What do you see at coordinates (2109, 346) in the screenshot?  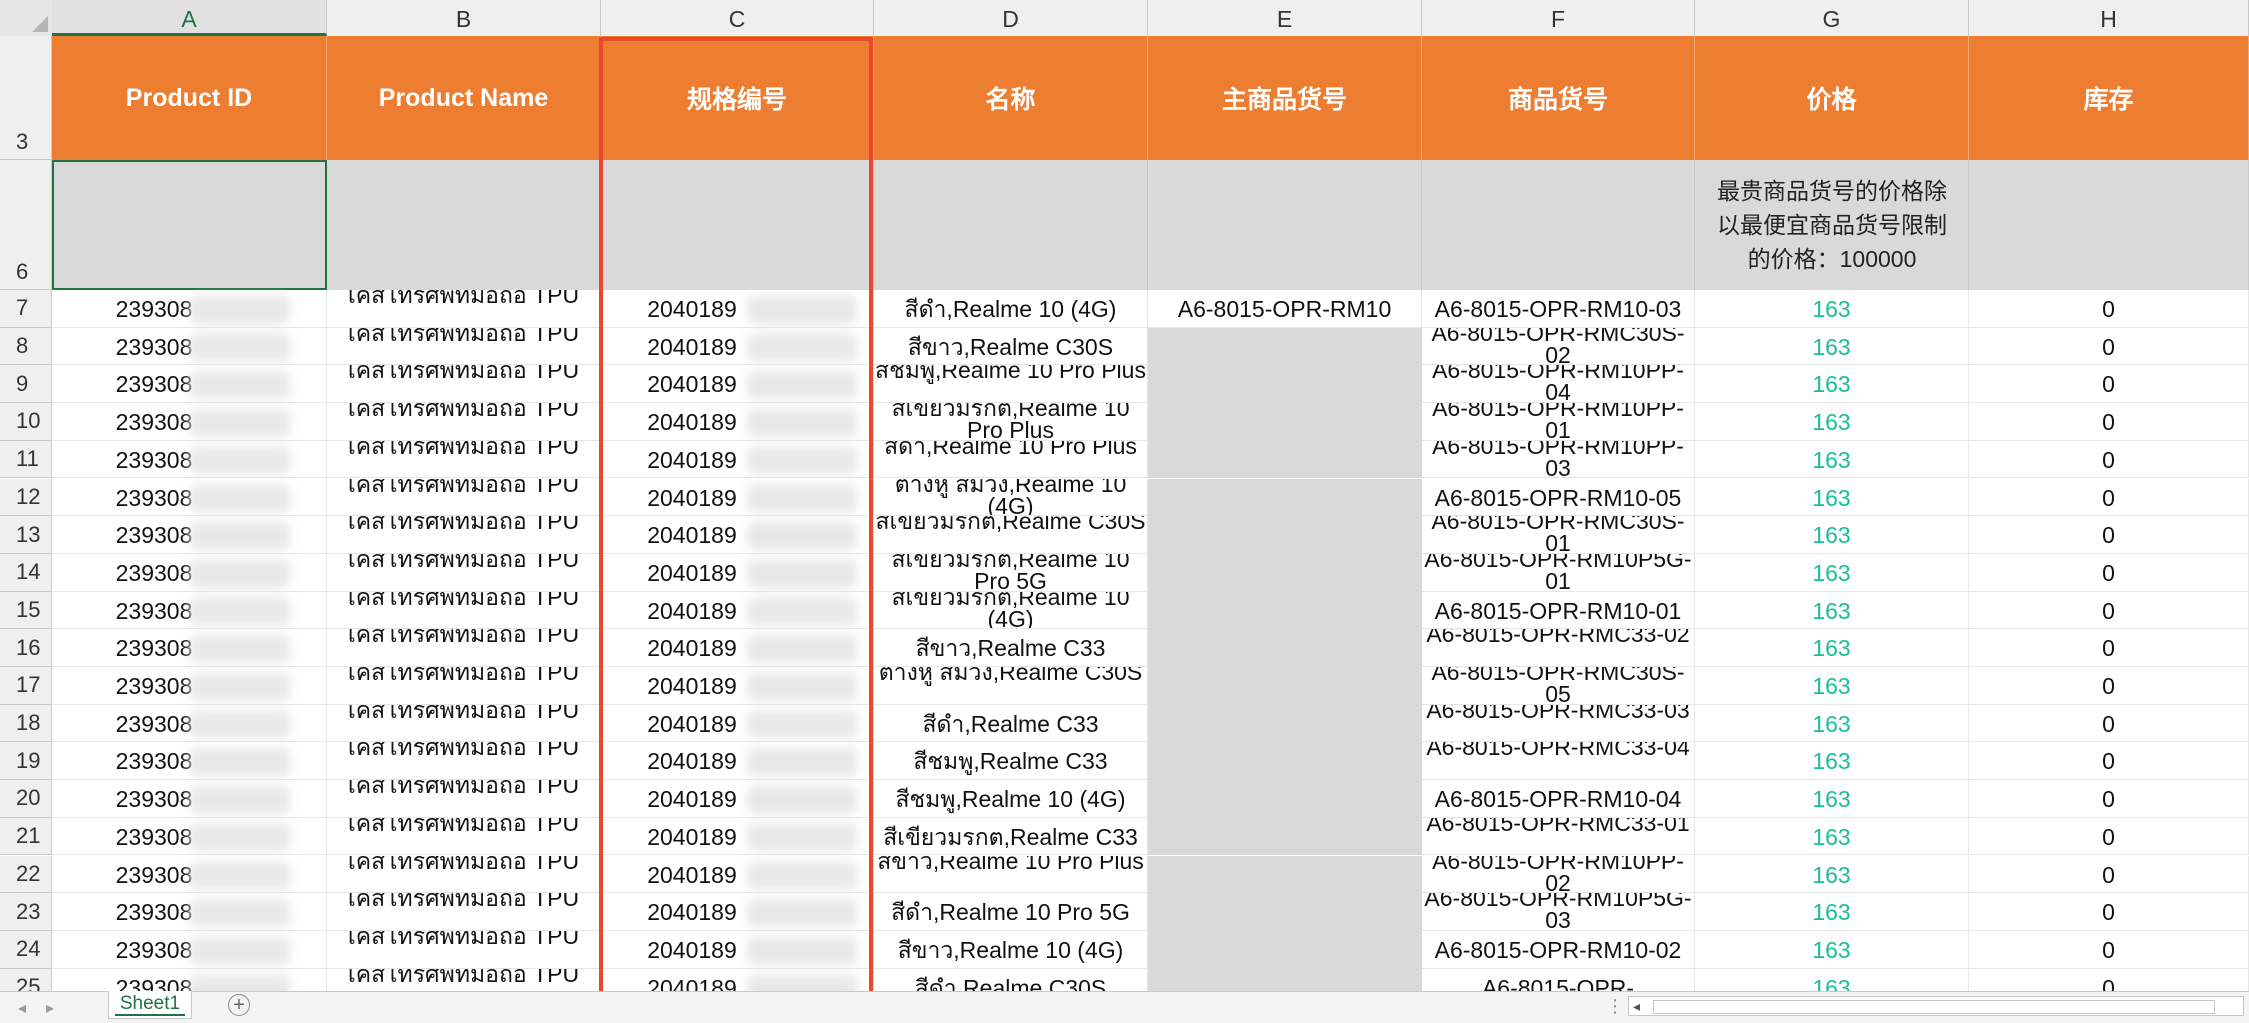 I see `cell-h-8: 0` at bounding box center [2109, 346].